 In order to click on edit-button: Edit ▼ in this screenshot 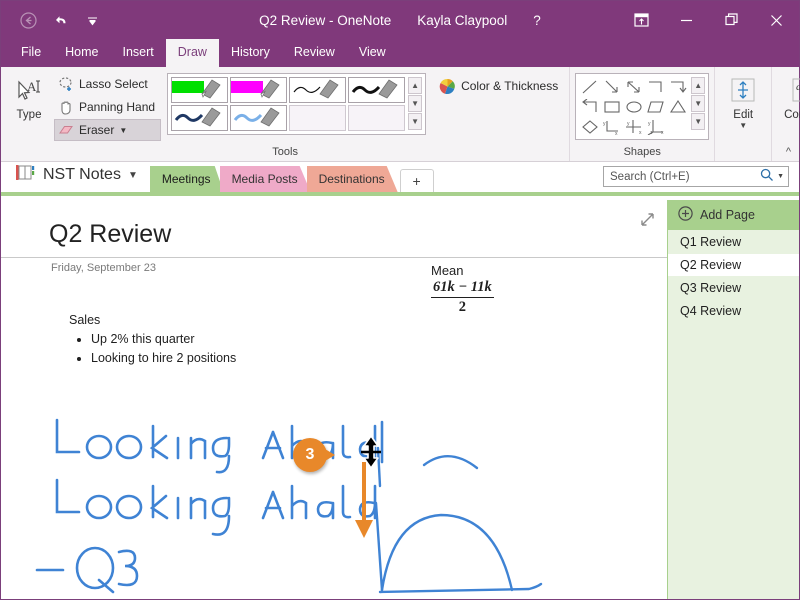, I will do `click(743, 101)`.